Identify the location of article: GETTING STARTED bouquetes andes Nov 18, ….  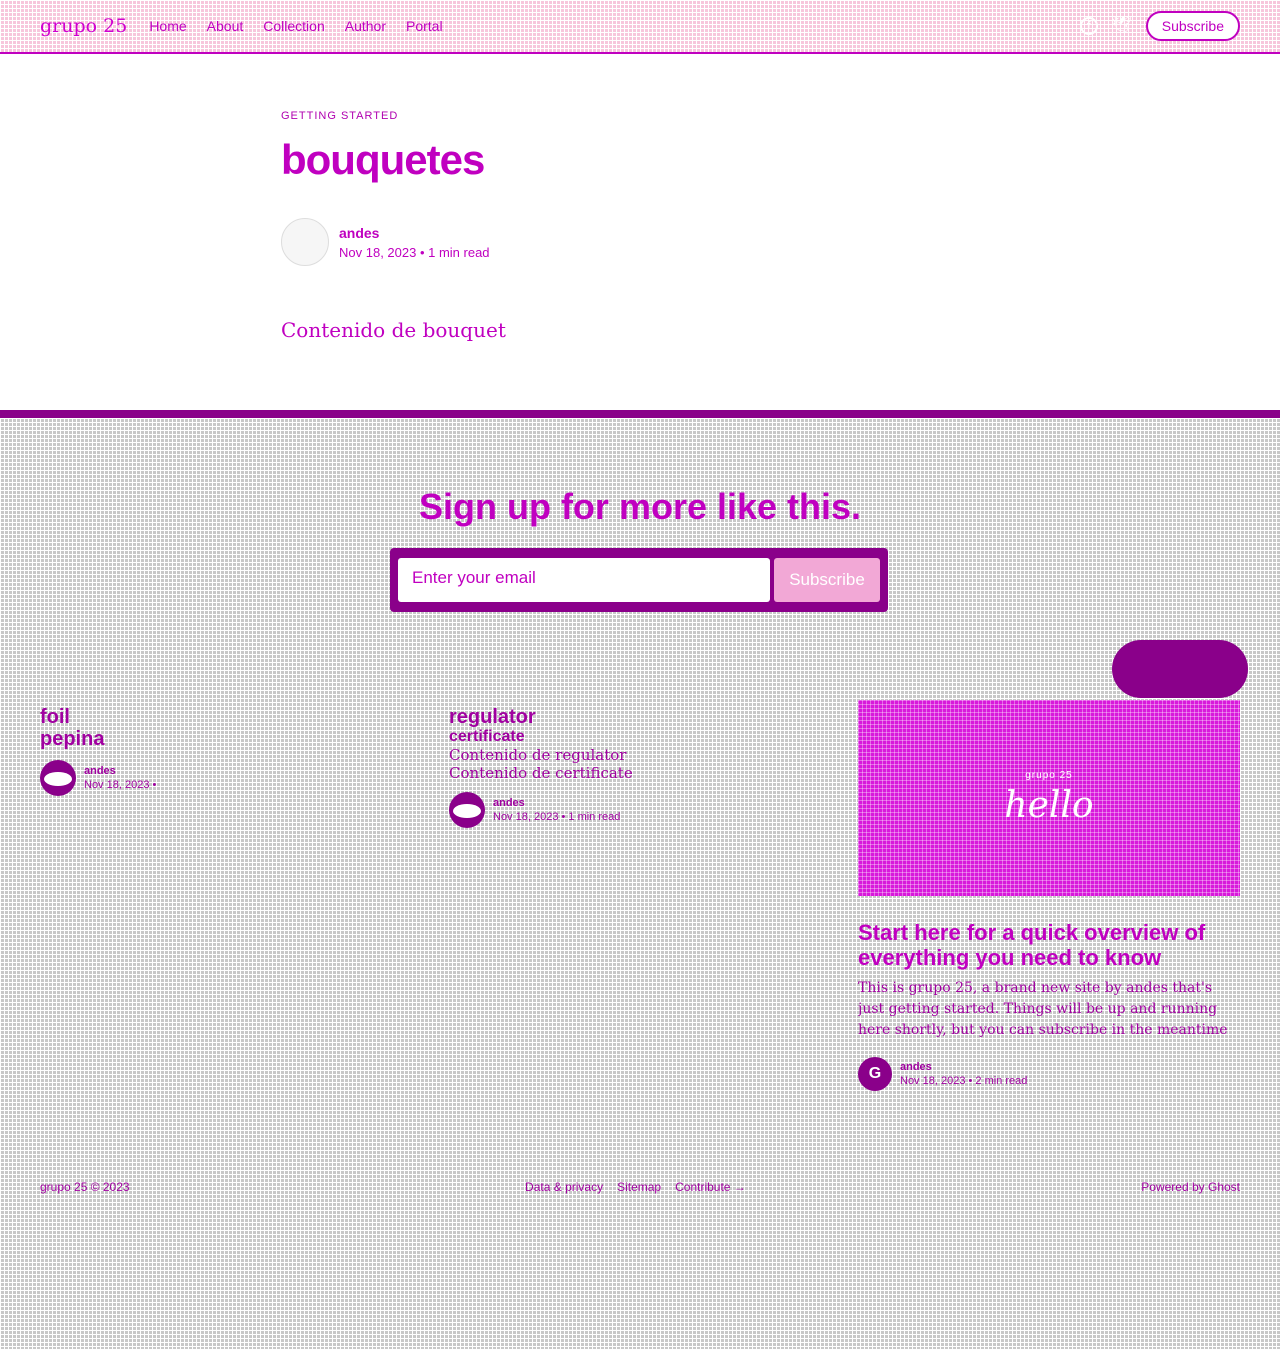
(641, 226).